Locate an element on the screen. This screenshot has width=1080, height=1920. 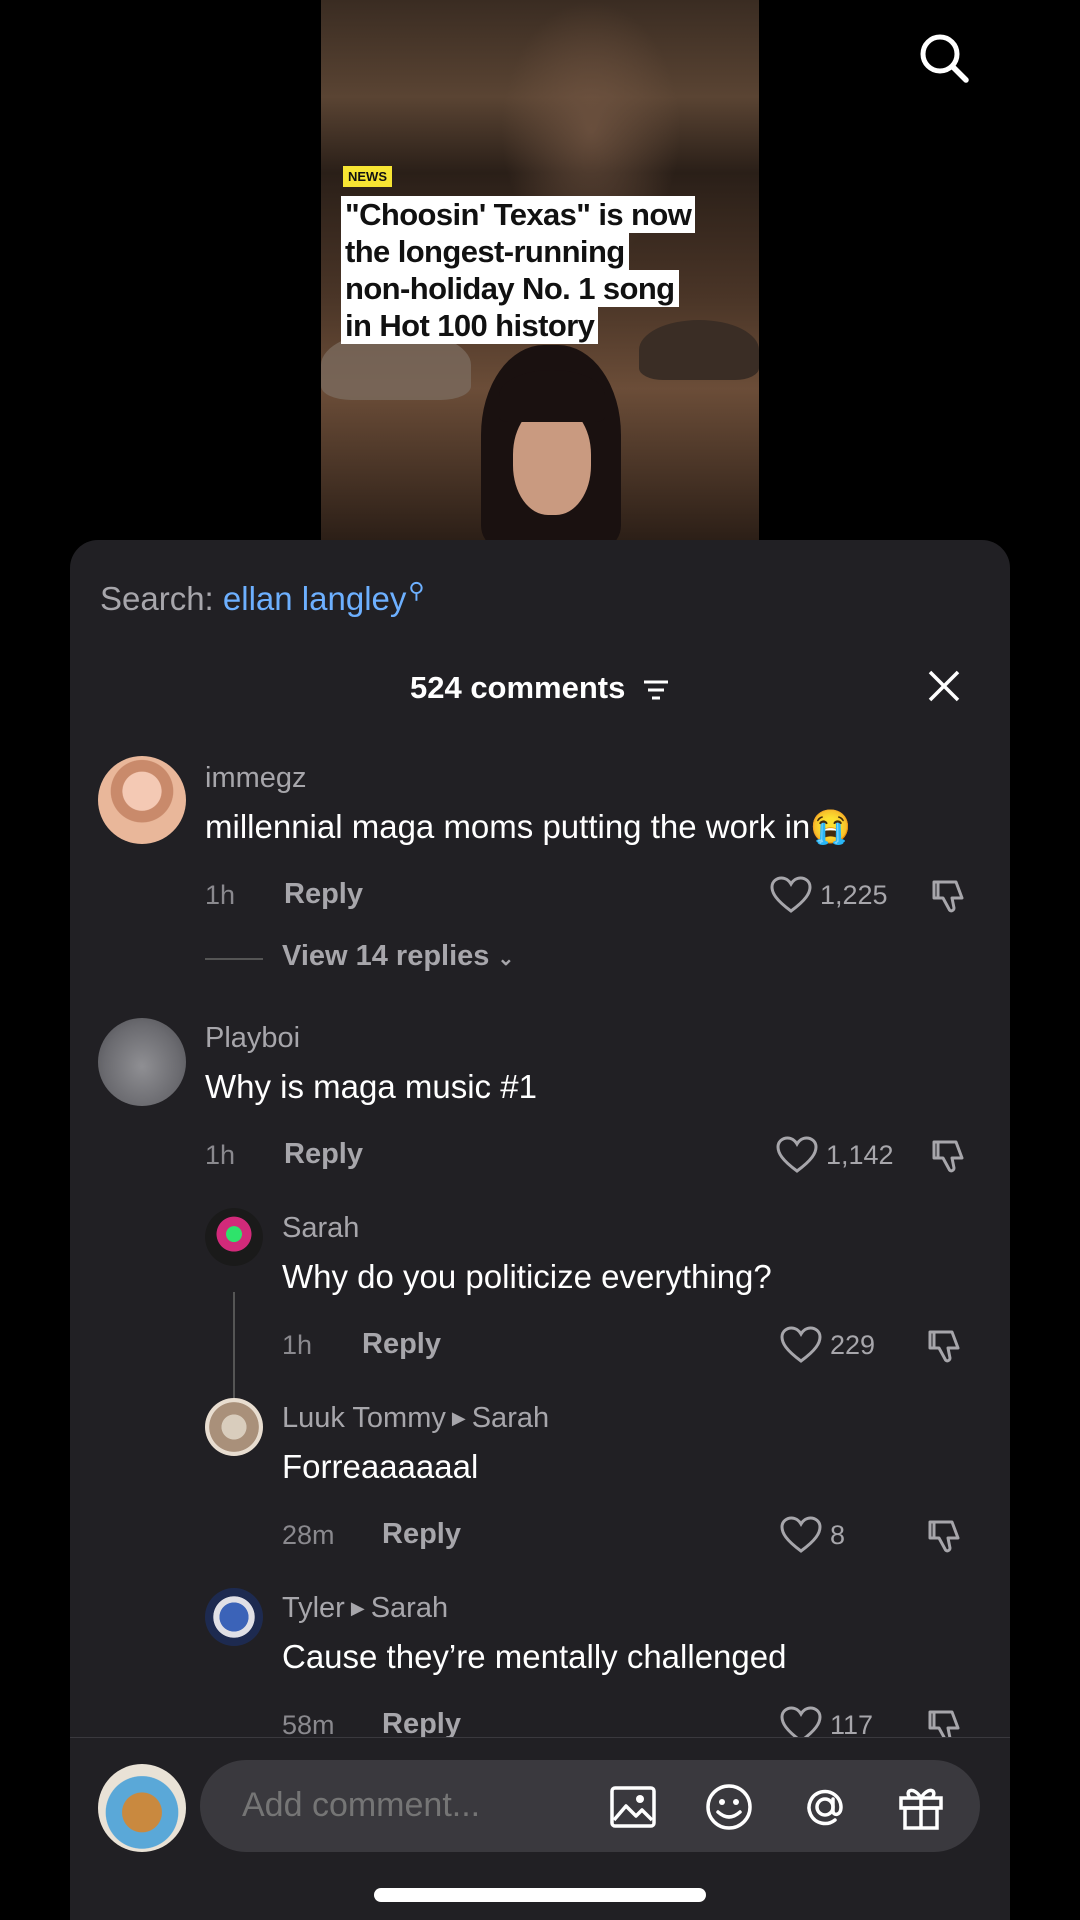
comment-username: Tyler ▶ Sarah is located at coordinates (365, 1608).